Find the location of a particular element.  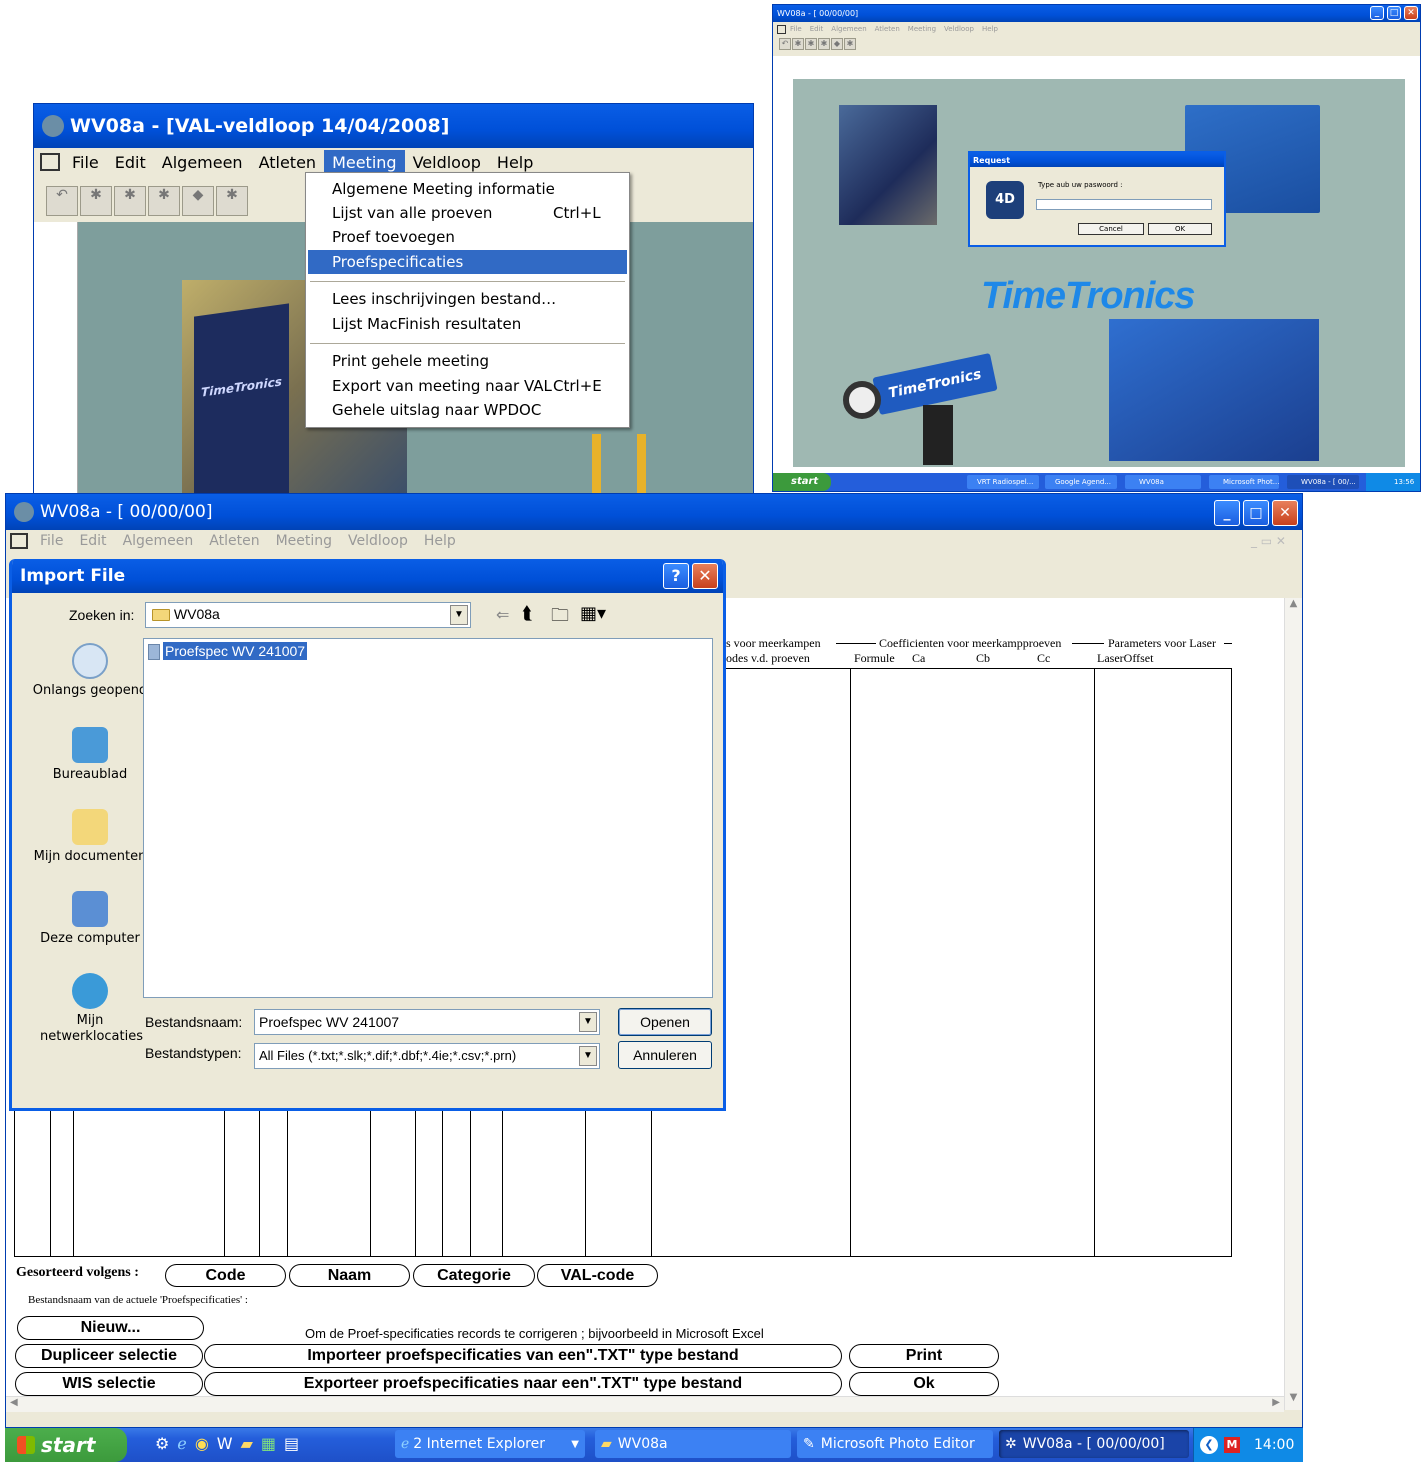

menu-item-print-meeting: Print gehele meeting is located at coordinates (467, 361).